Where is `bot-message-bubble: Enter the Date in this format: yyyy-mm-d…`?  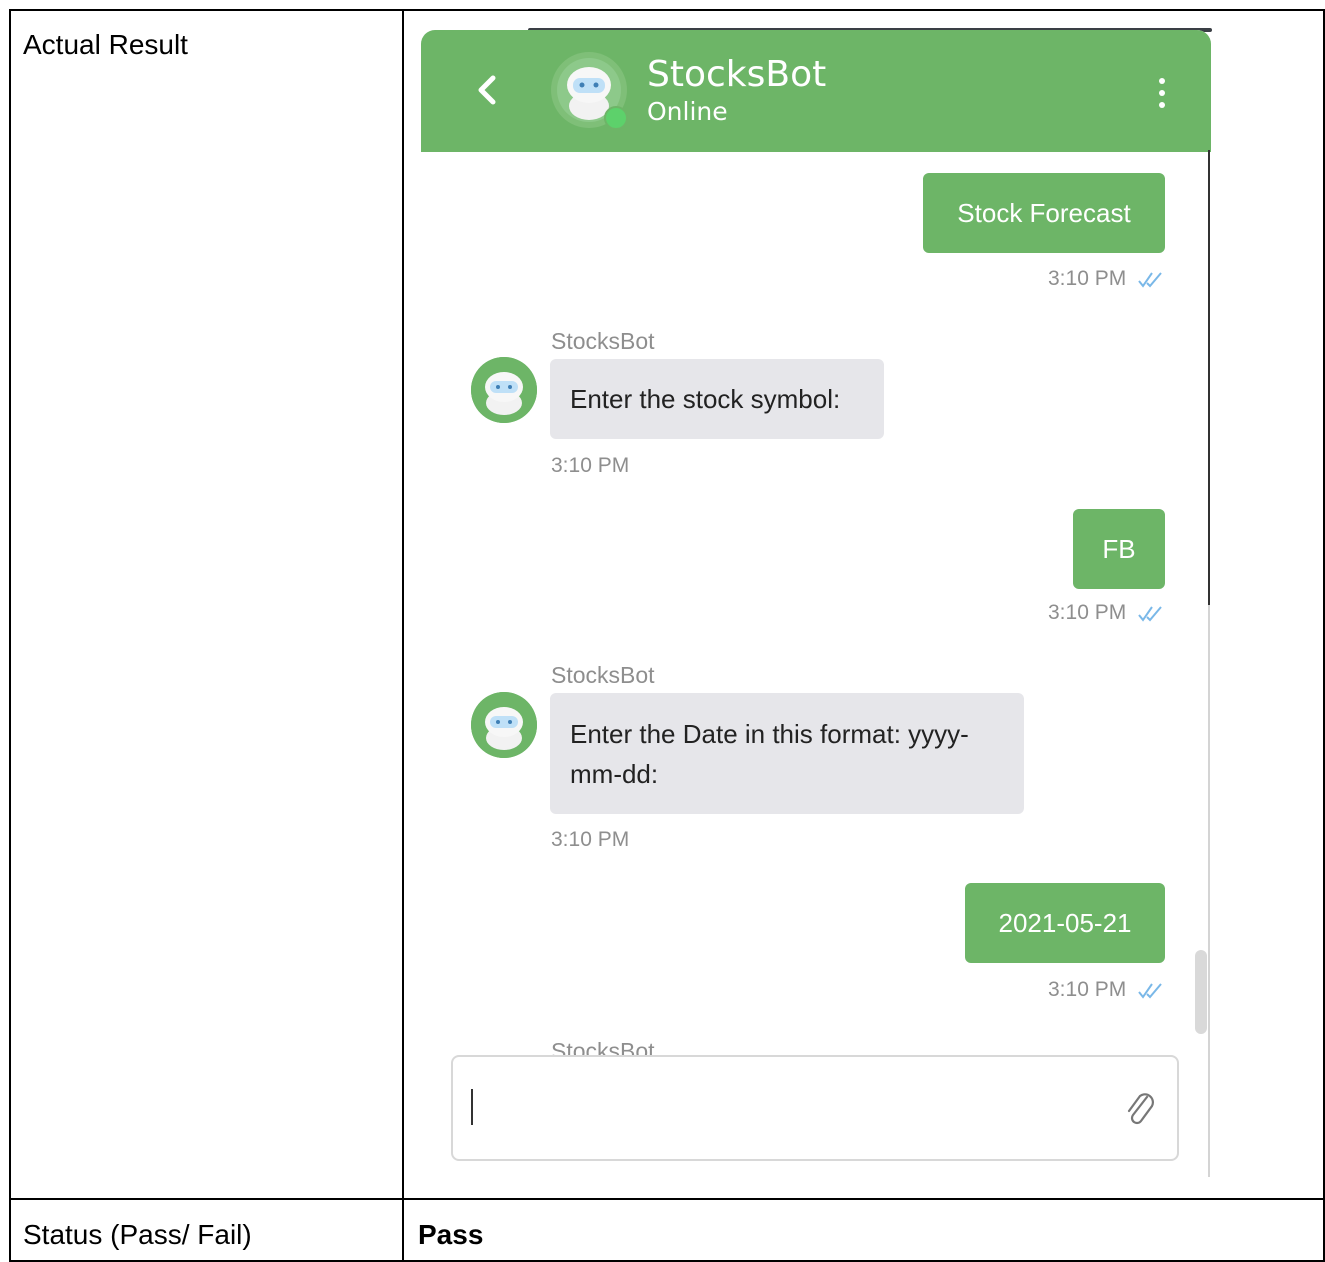
bot-message-bubble: Enter the Date in this format: yyyy-mm-d… is located at coordinates (787, 753).